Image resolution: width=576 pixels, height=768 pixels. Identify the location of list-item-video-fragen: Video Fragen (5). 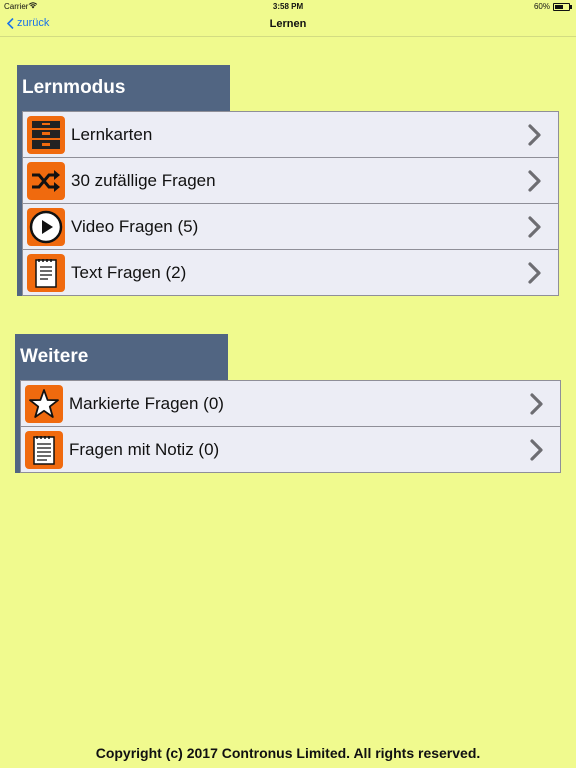
(290, 226).